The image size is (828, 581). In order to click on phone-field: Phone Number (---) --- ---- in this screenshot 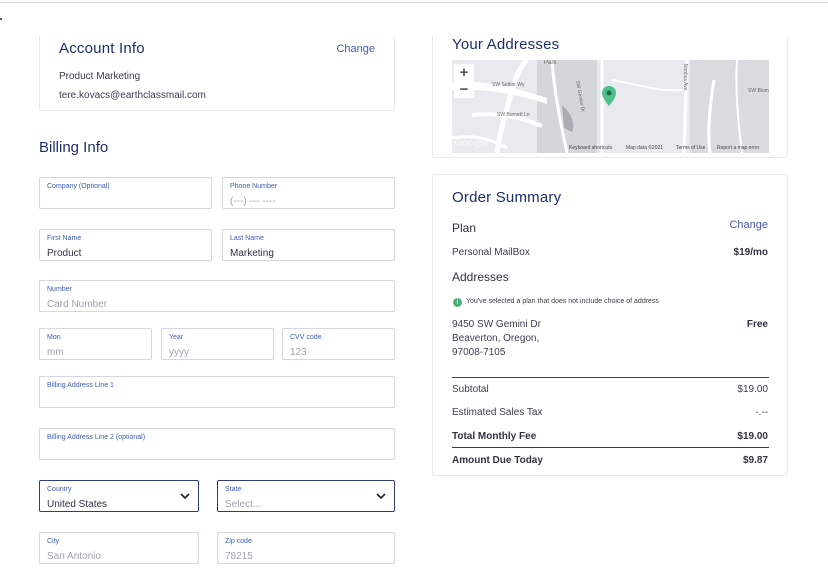, I will do `click(308, 193)`.